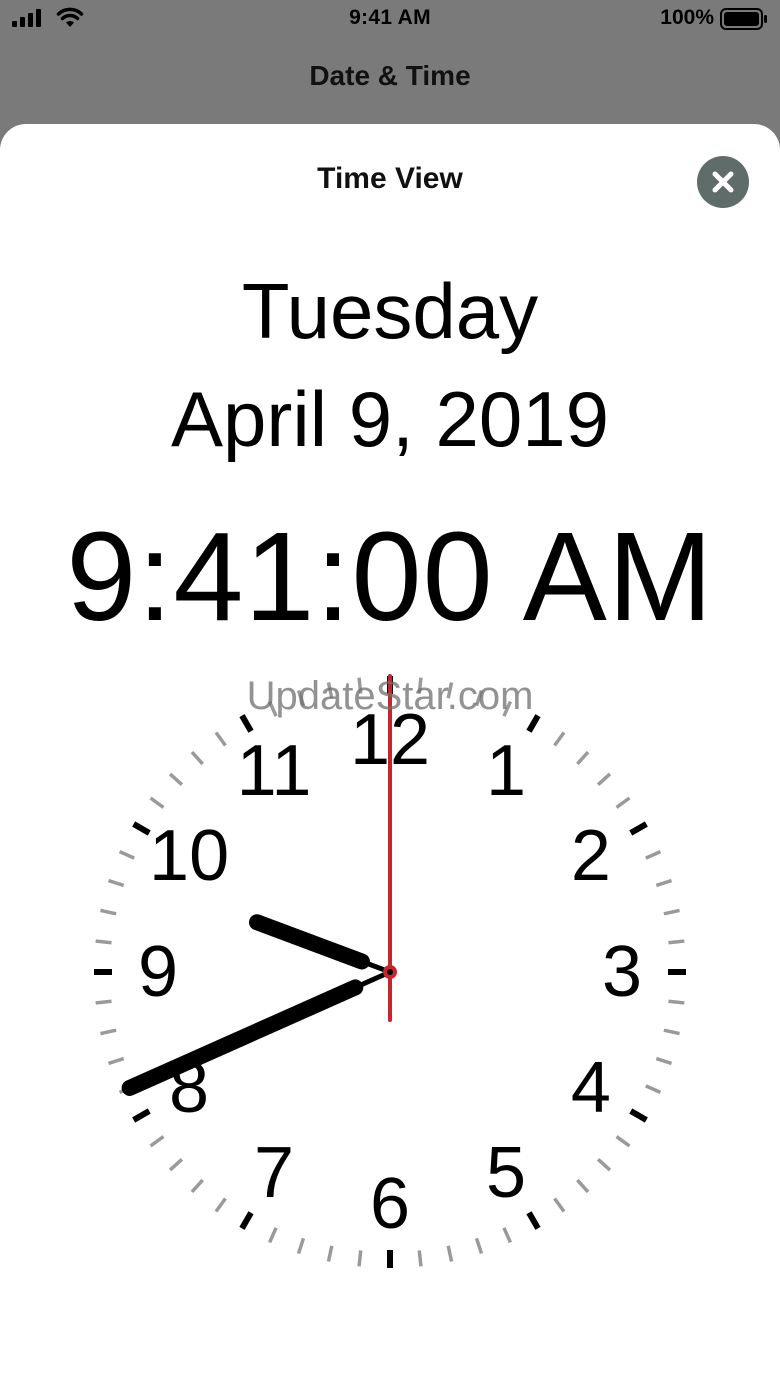 Image resolution: width=780 pixels, height=1387 pixels. What do you see at coordinates (506, 771) in the screenshot?
I see `clock-numeral: 1` at bounding box center [506, 771].